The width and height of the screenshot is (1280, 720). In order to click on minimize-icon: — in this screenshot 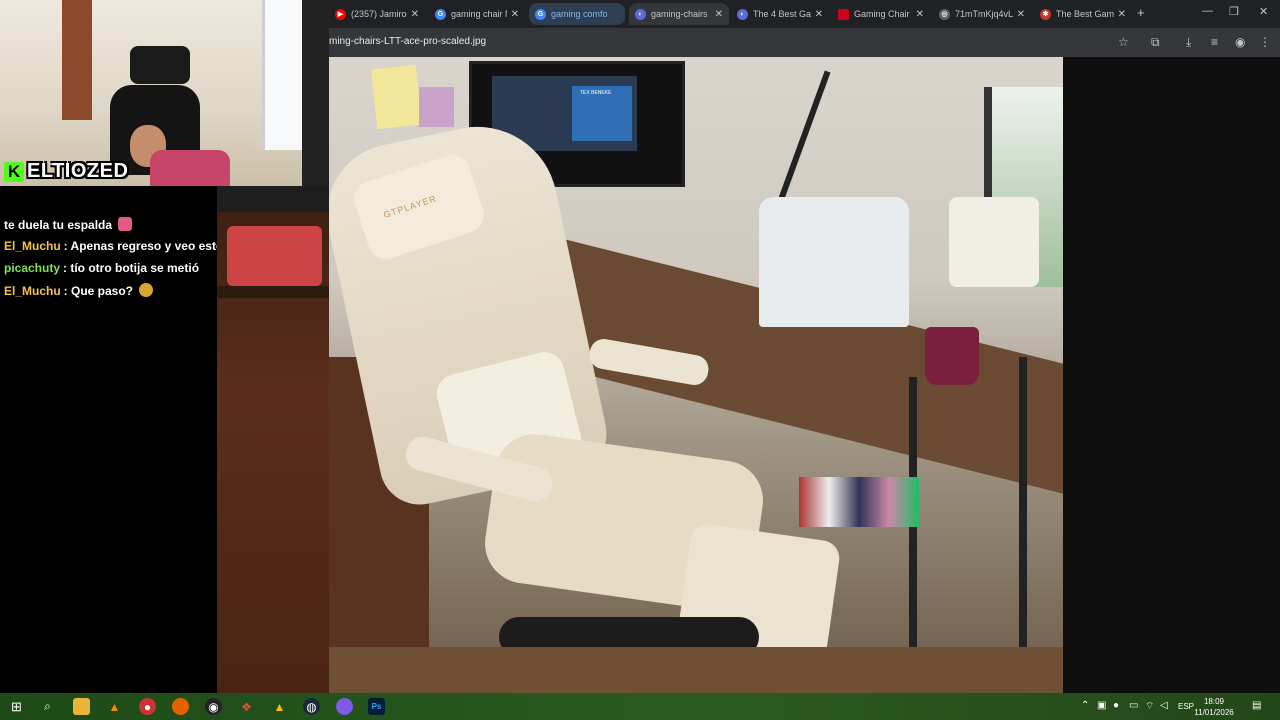, I will do `click(1207, 11)`.